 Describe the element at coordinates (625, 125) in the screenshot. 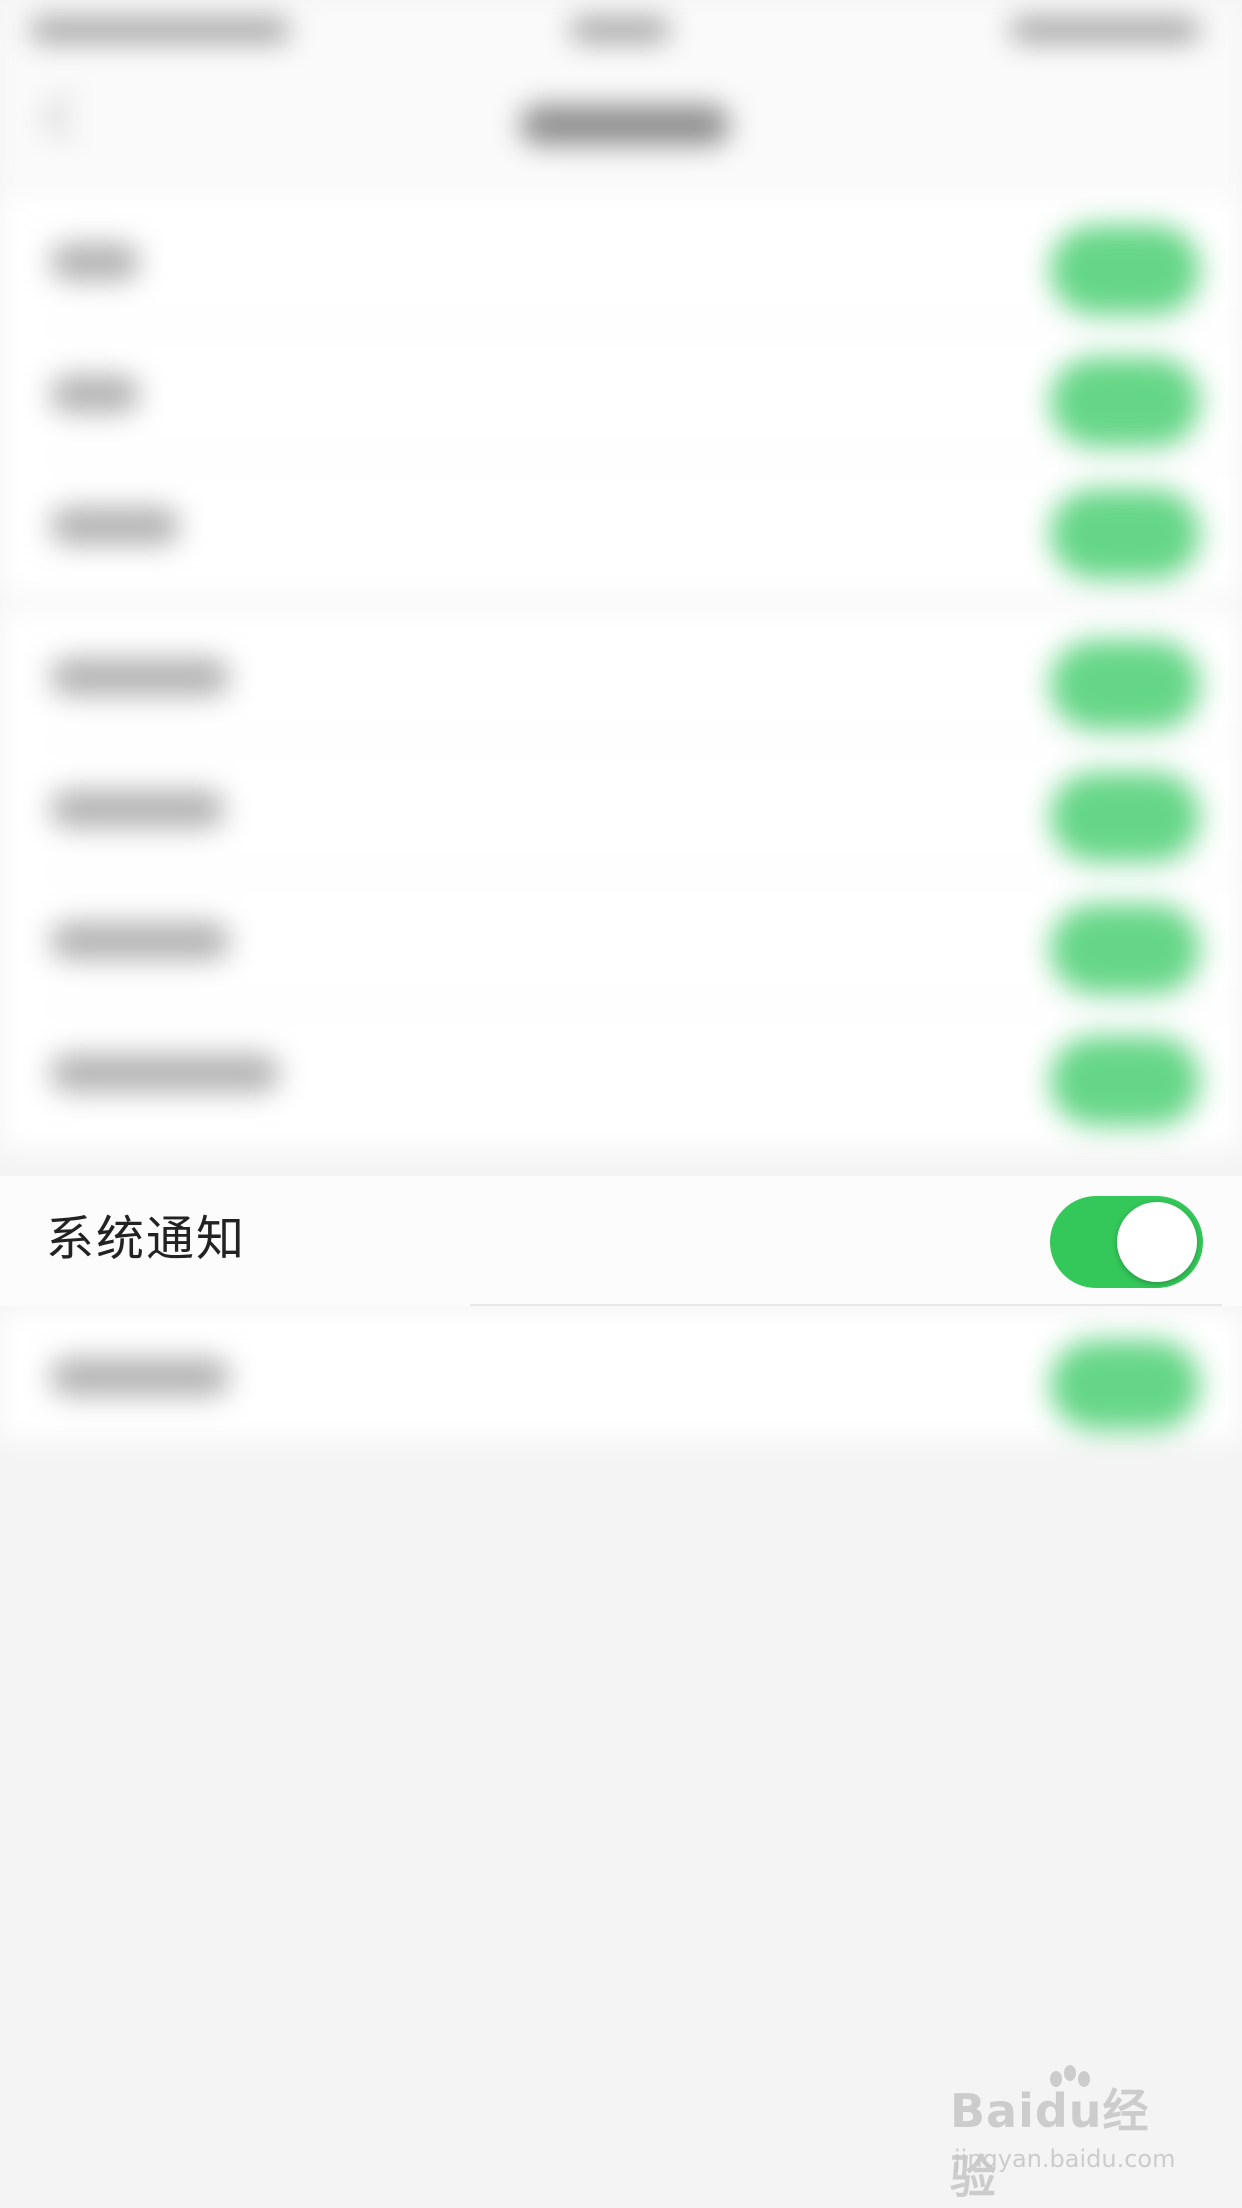

I see `page-title` at that location.